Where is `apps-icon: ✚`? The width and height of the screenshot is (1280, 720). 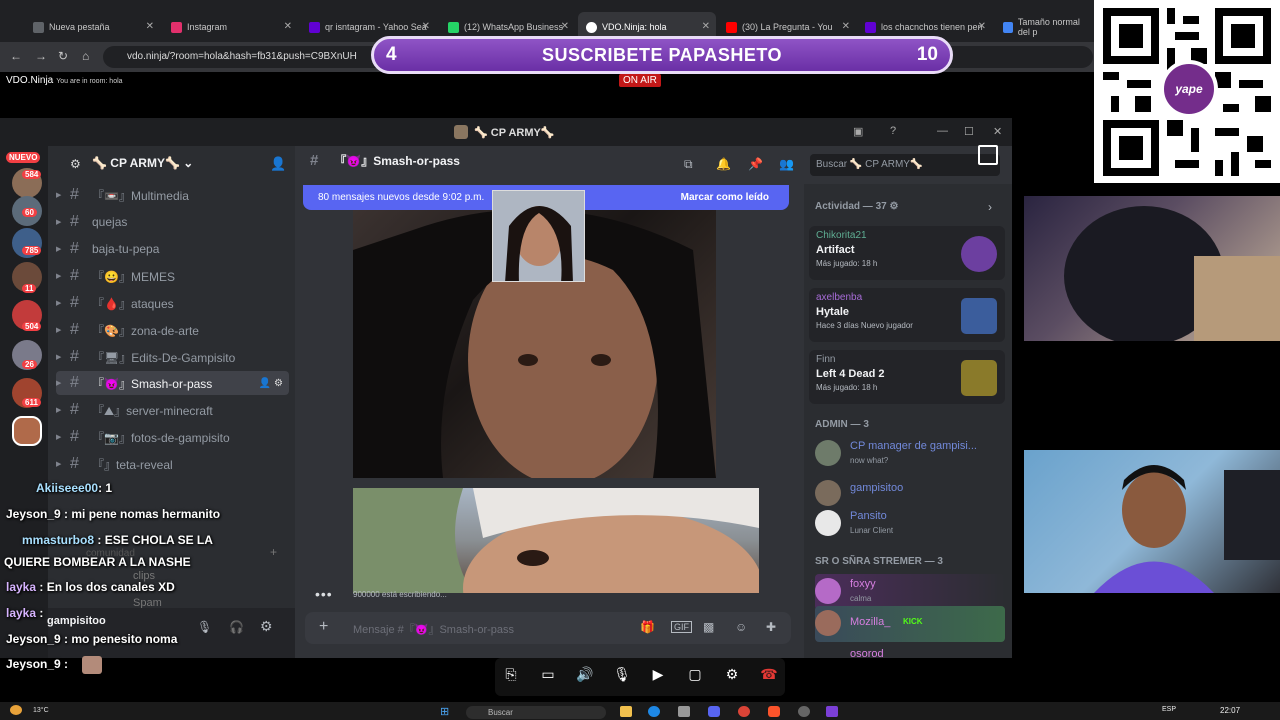 apps-icon: ✚ is located at coordinates (771, 627).